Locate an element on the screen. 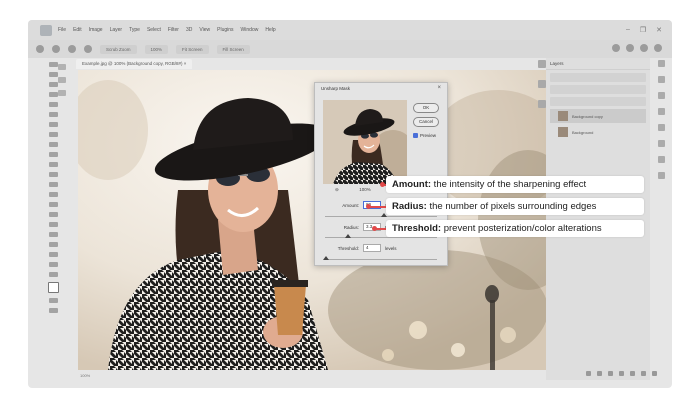 The image size is (700, 408). adjustments-panel-icon is located at coordinates (661, 143).